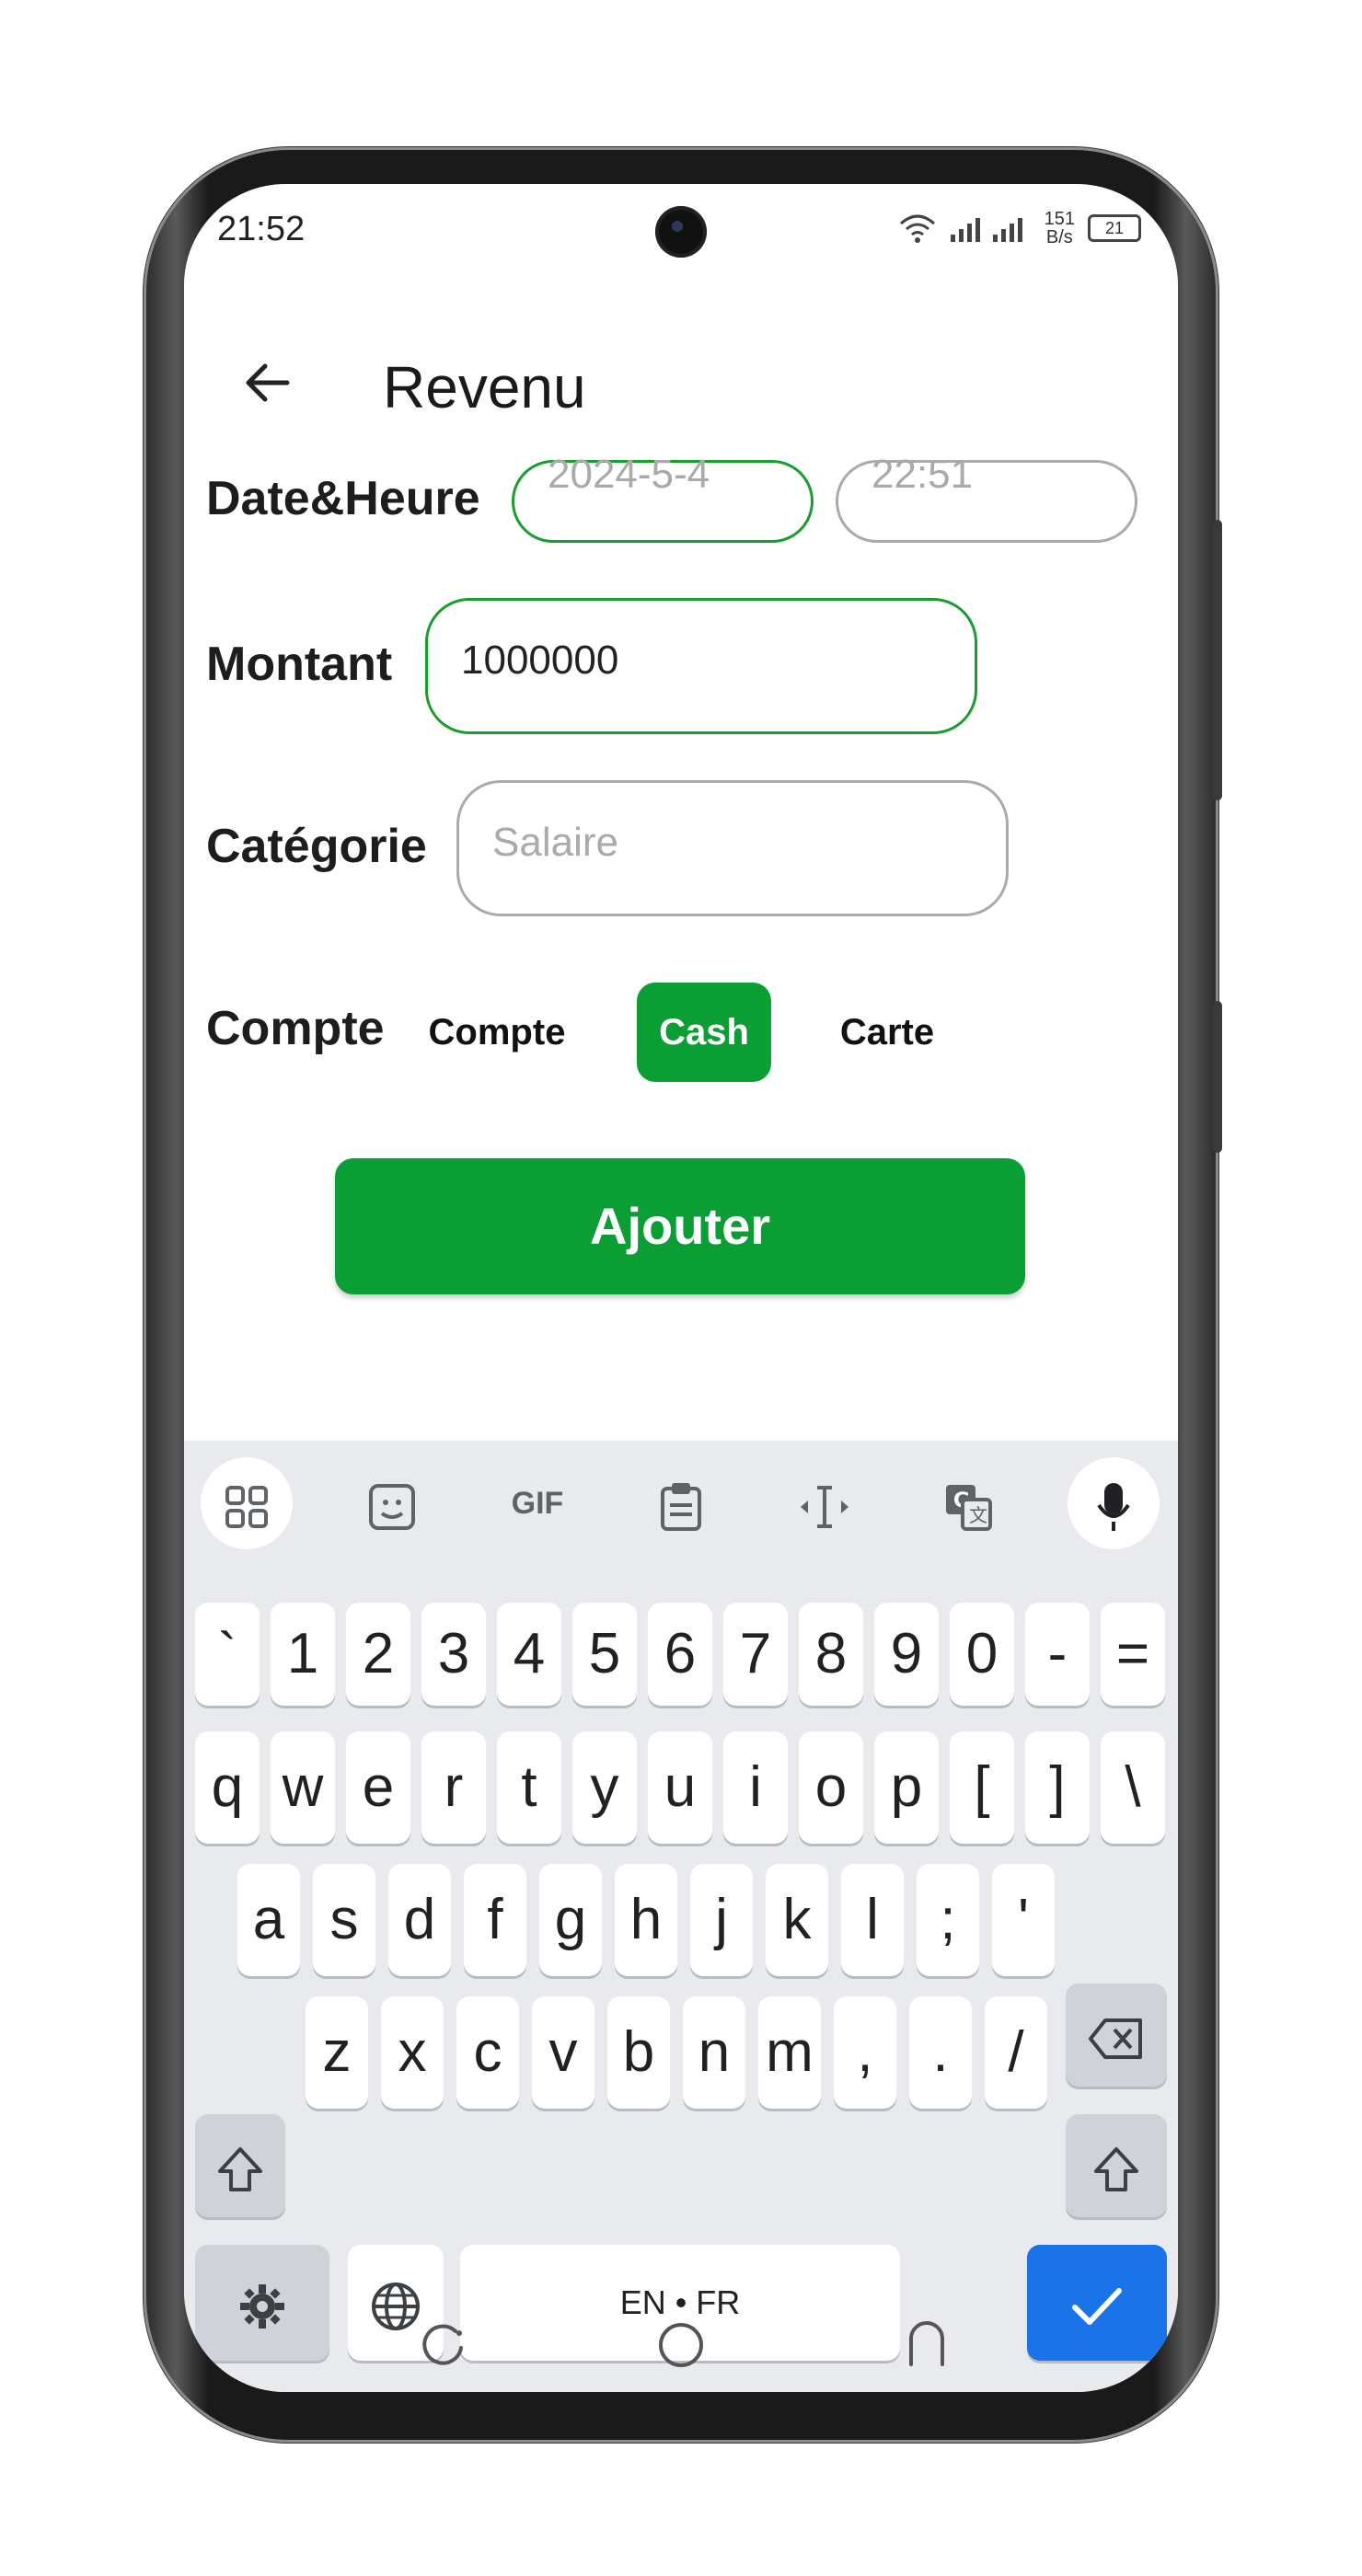 The height and width of the screenshot is (2576, 1362). I want to click on key-row-z-4: b, so click(638, 2052).